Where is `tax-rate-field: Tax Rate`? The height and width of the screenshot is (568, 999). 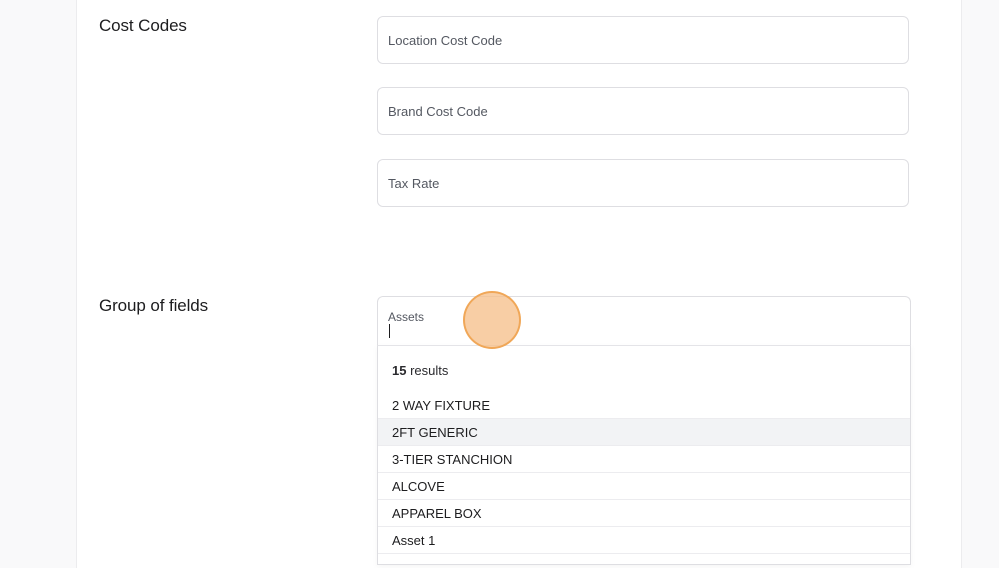 tax-rate-field: Tax Rate is located at coordinates (643, 183).